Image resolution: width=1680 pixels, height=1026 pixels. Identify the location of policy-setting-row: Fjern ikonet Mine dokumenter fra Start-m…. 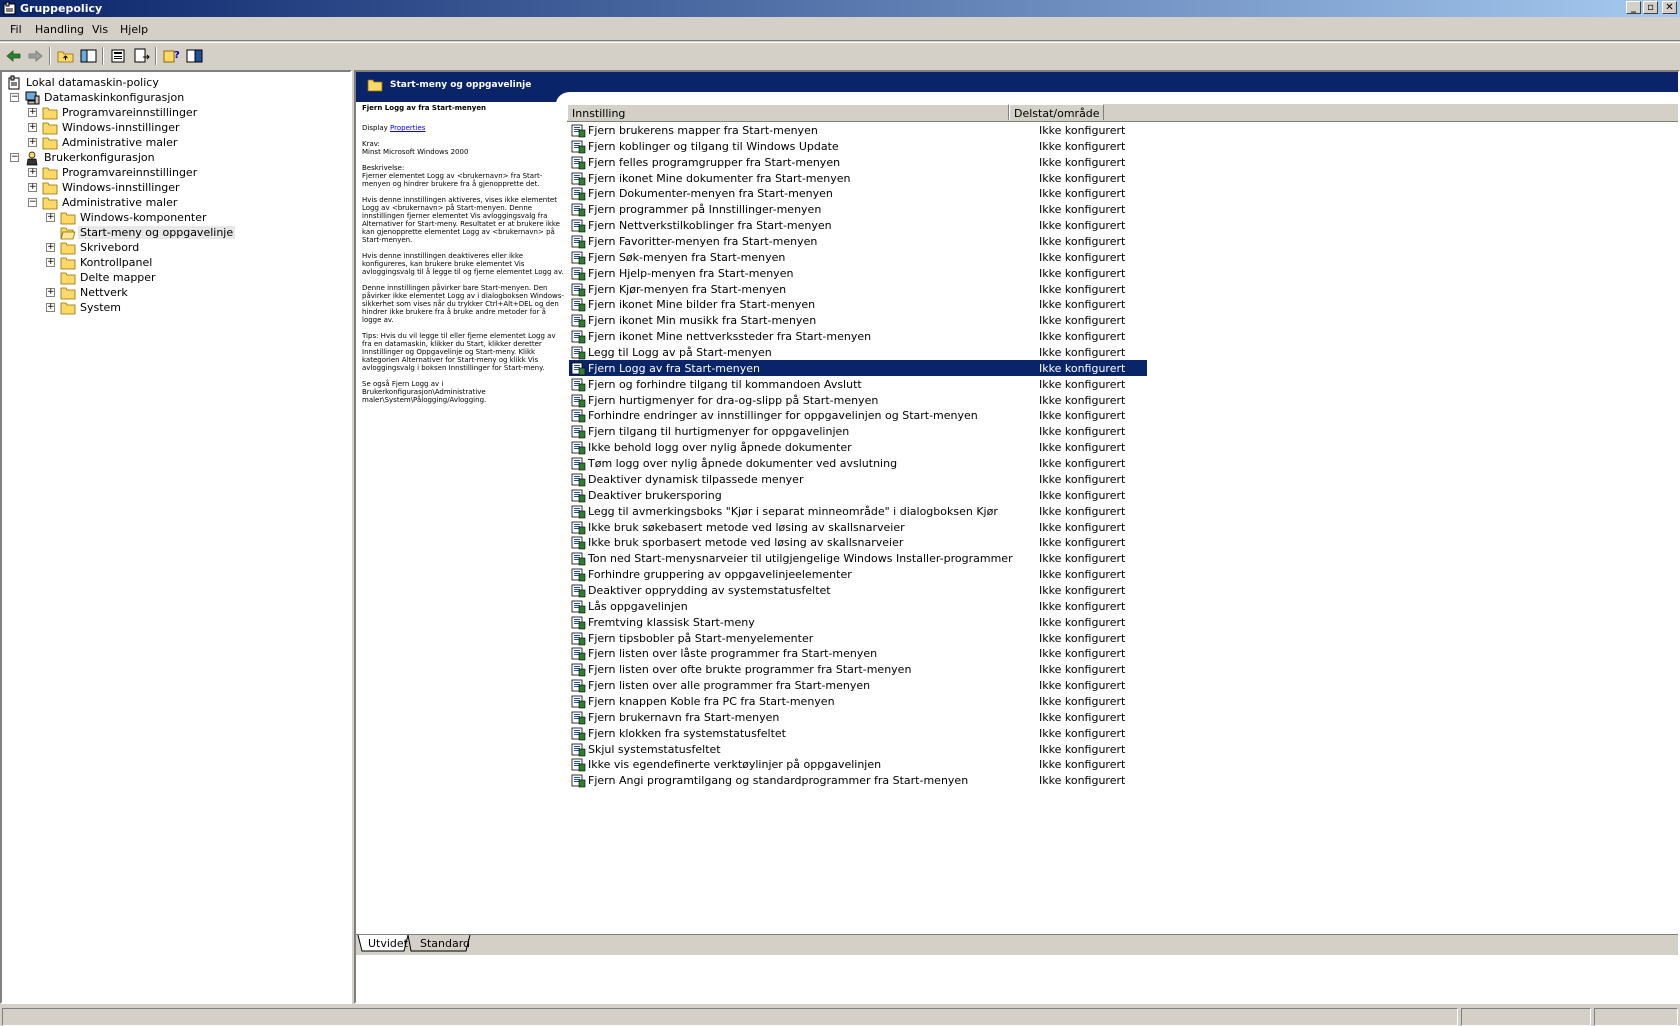
(857, 178).